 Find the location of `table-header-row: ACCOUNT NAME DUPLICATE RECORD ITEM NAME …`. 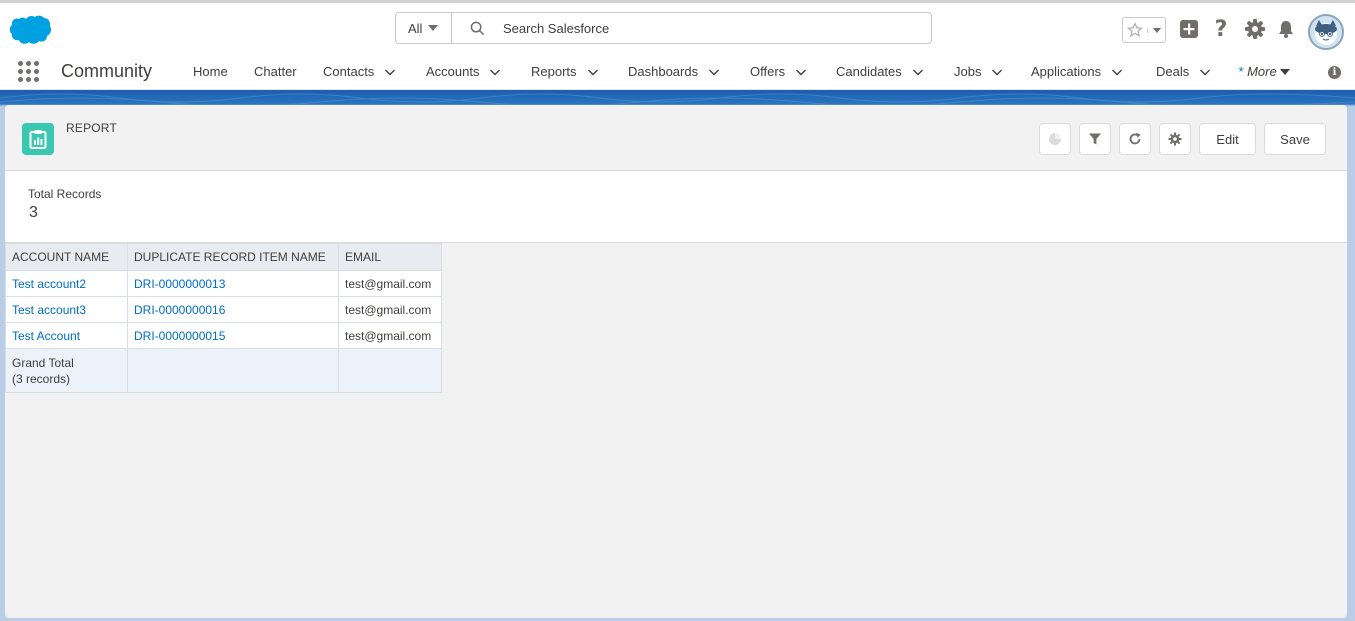

table-header-row: ACCOUNT NAME DUPLICATE RECORD ITEM NAME … is located at coordinates (223, 257).